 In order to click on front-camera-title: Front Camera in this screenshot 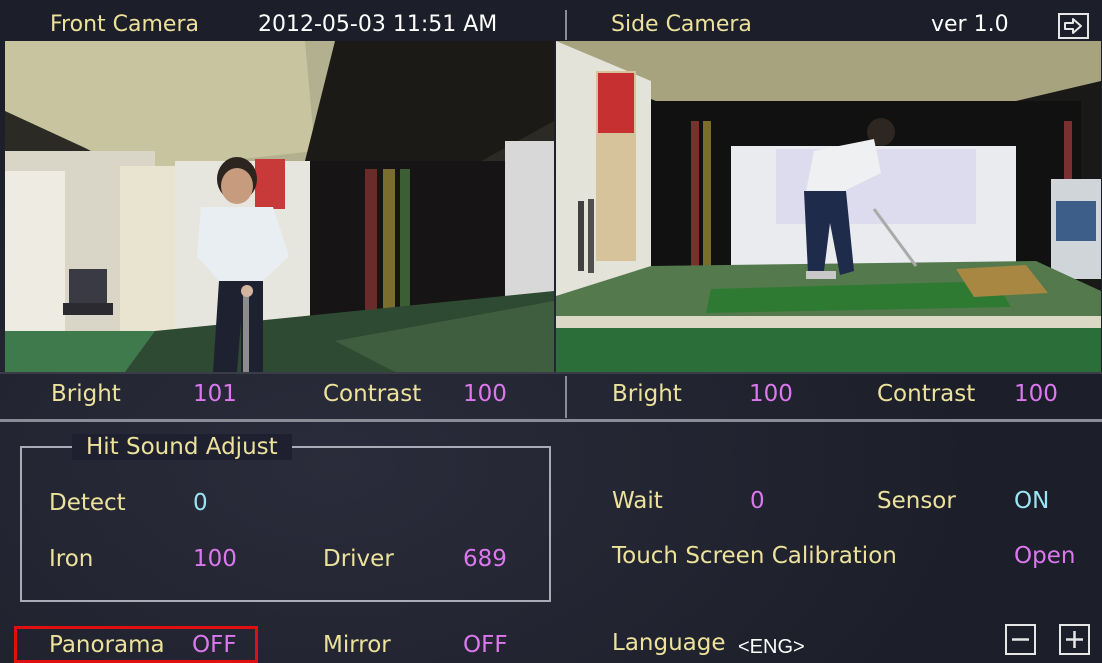, I will do `click(124, 24)`.